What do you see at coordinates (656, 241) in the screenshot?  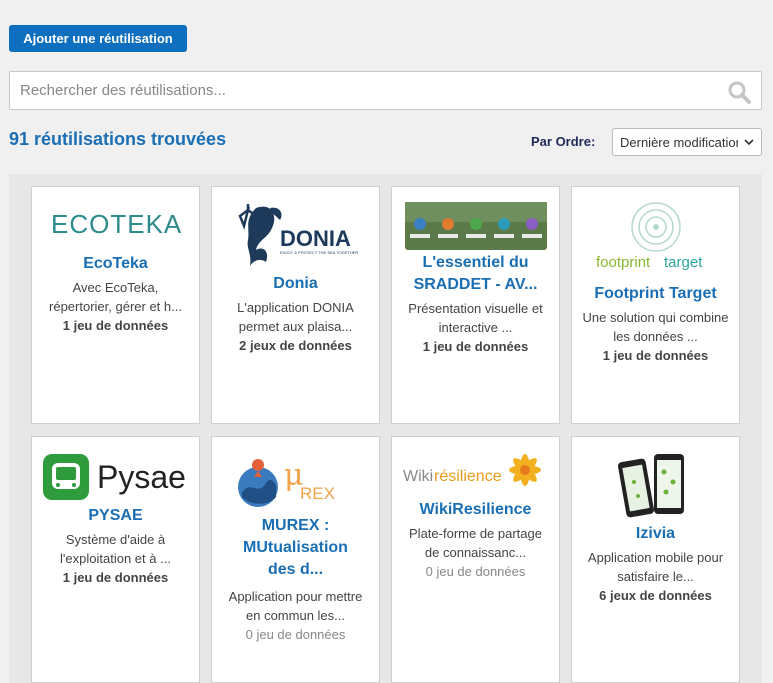 I see `footprint-target-logo: footprint target` at bounding box center [656, 241].